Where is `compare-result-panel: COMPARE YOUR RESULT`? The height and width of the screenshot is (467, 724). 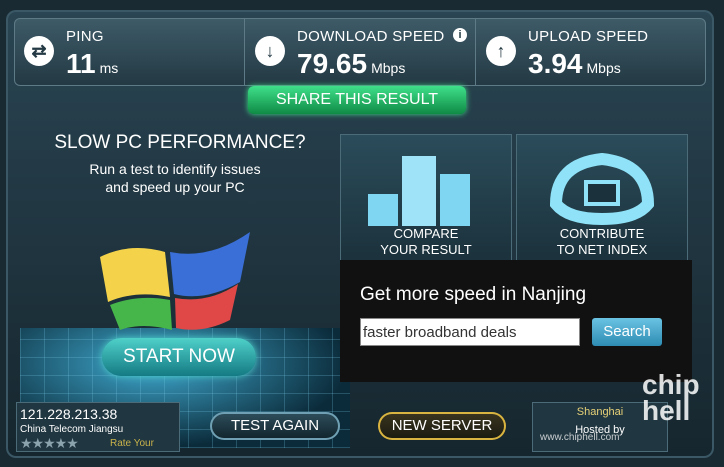 compare-result-panel: COMPARE YOUR RESULT is located at coordinates (426, 199).